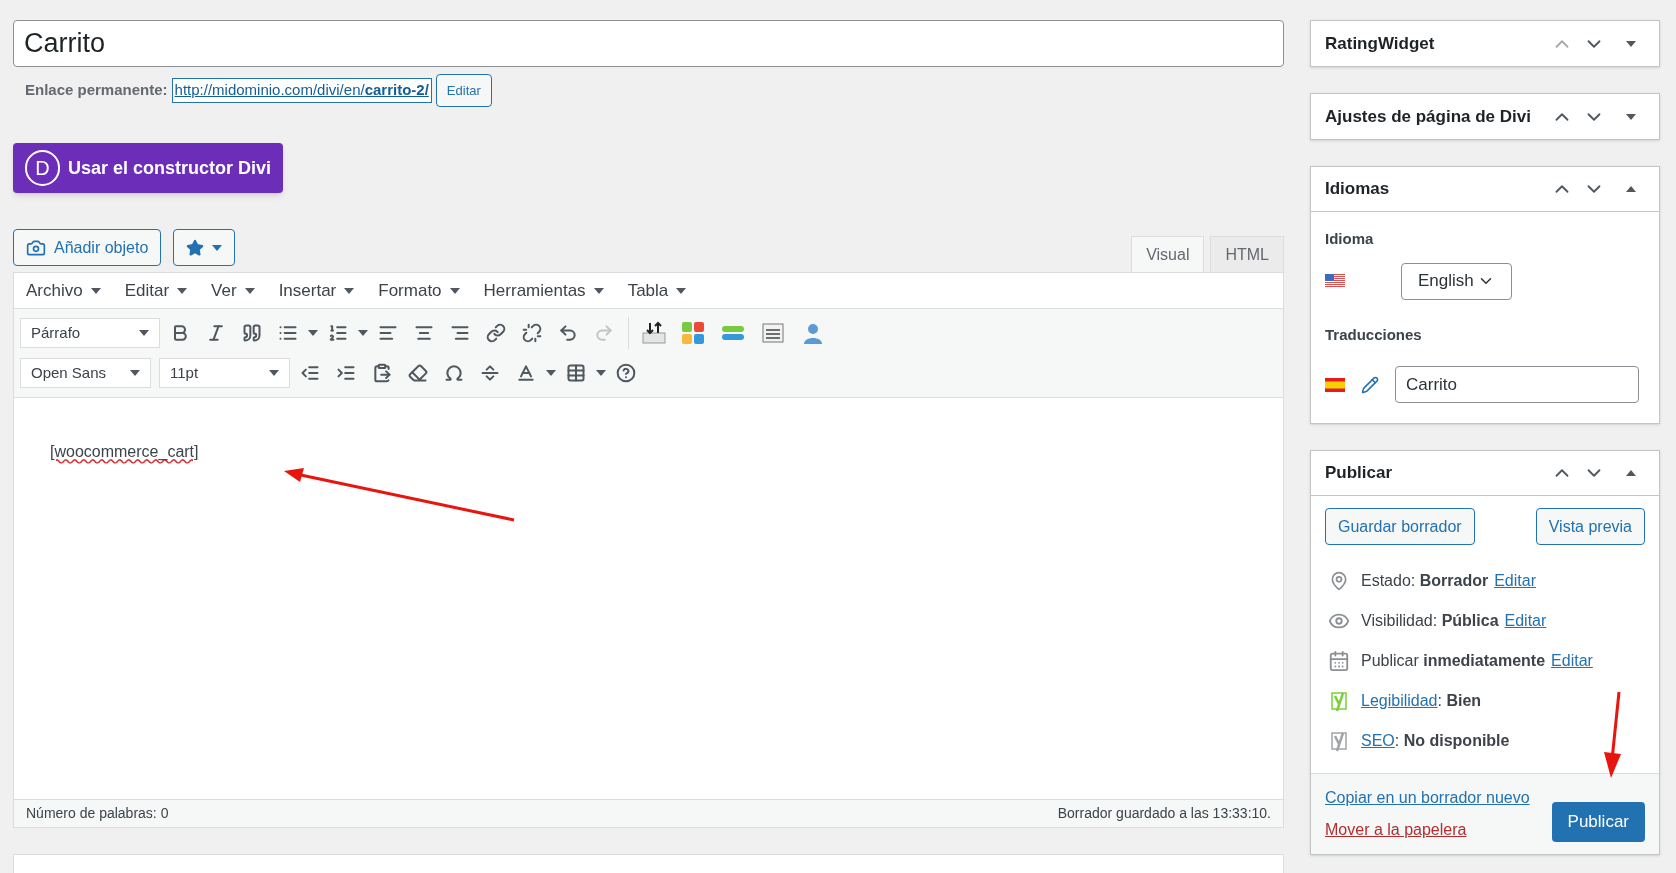 Image resolution: width=1676 pixels, height=873 pixels. Describe the element at coordinates (1358, 189) in the screenshot. I see `panel-title: Idiomas` at that location.